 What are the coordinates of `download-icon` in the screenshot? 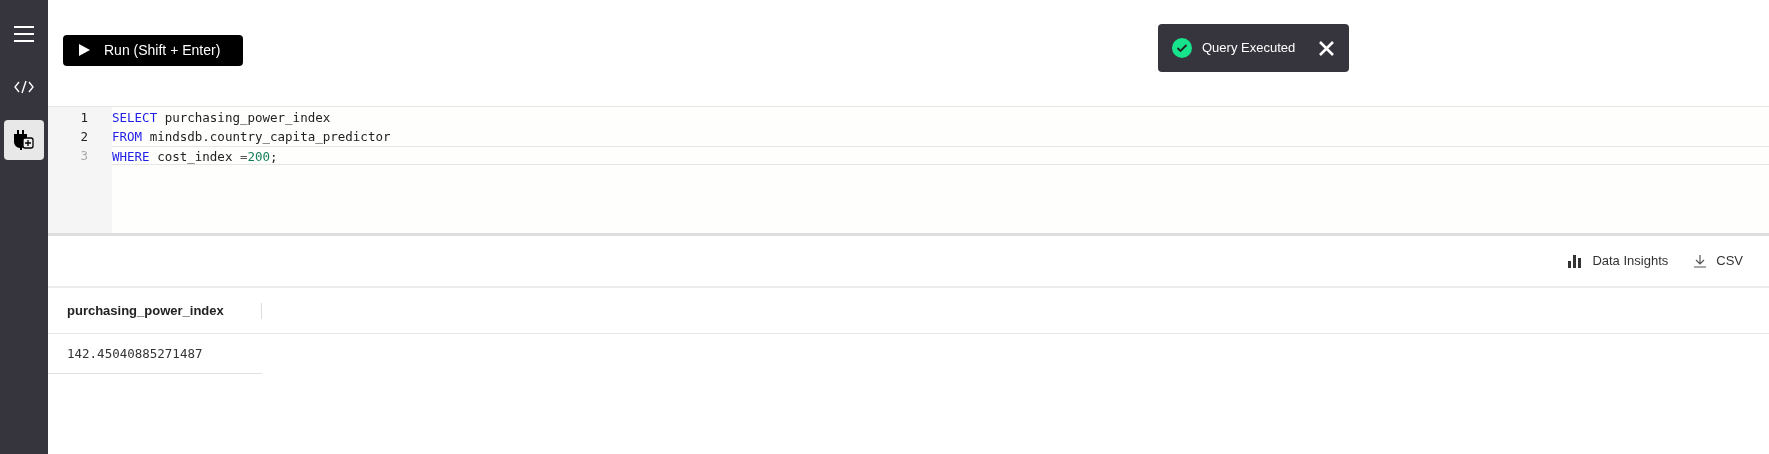 It's located at (1700, 261).